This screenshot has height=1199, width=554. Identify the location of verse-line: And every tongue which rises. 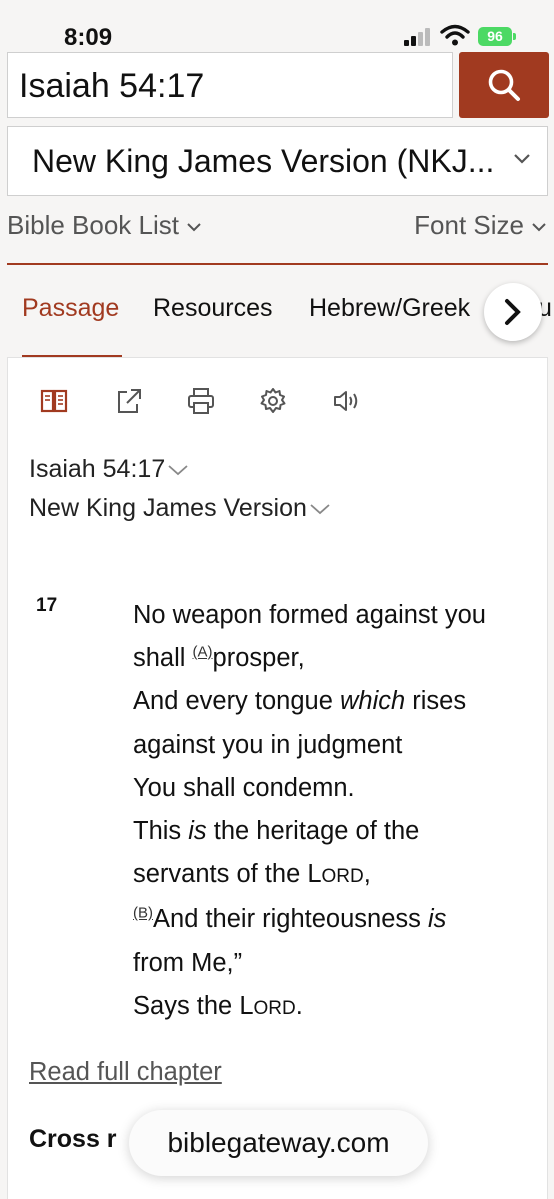
(300, 701).